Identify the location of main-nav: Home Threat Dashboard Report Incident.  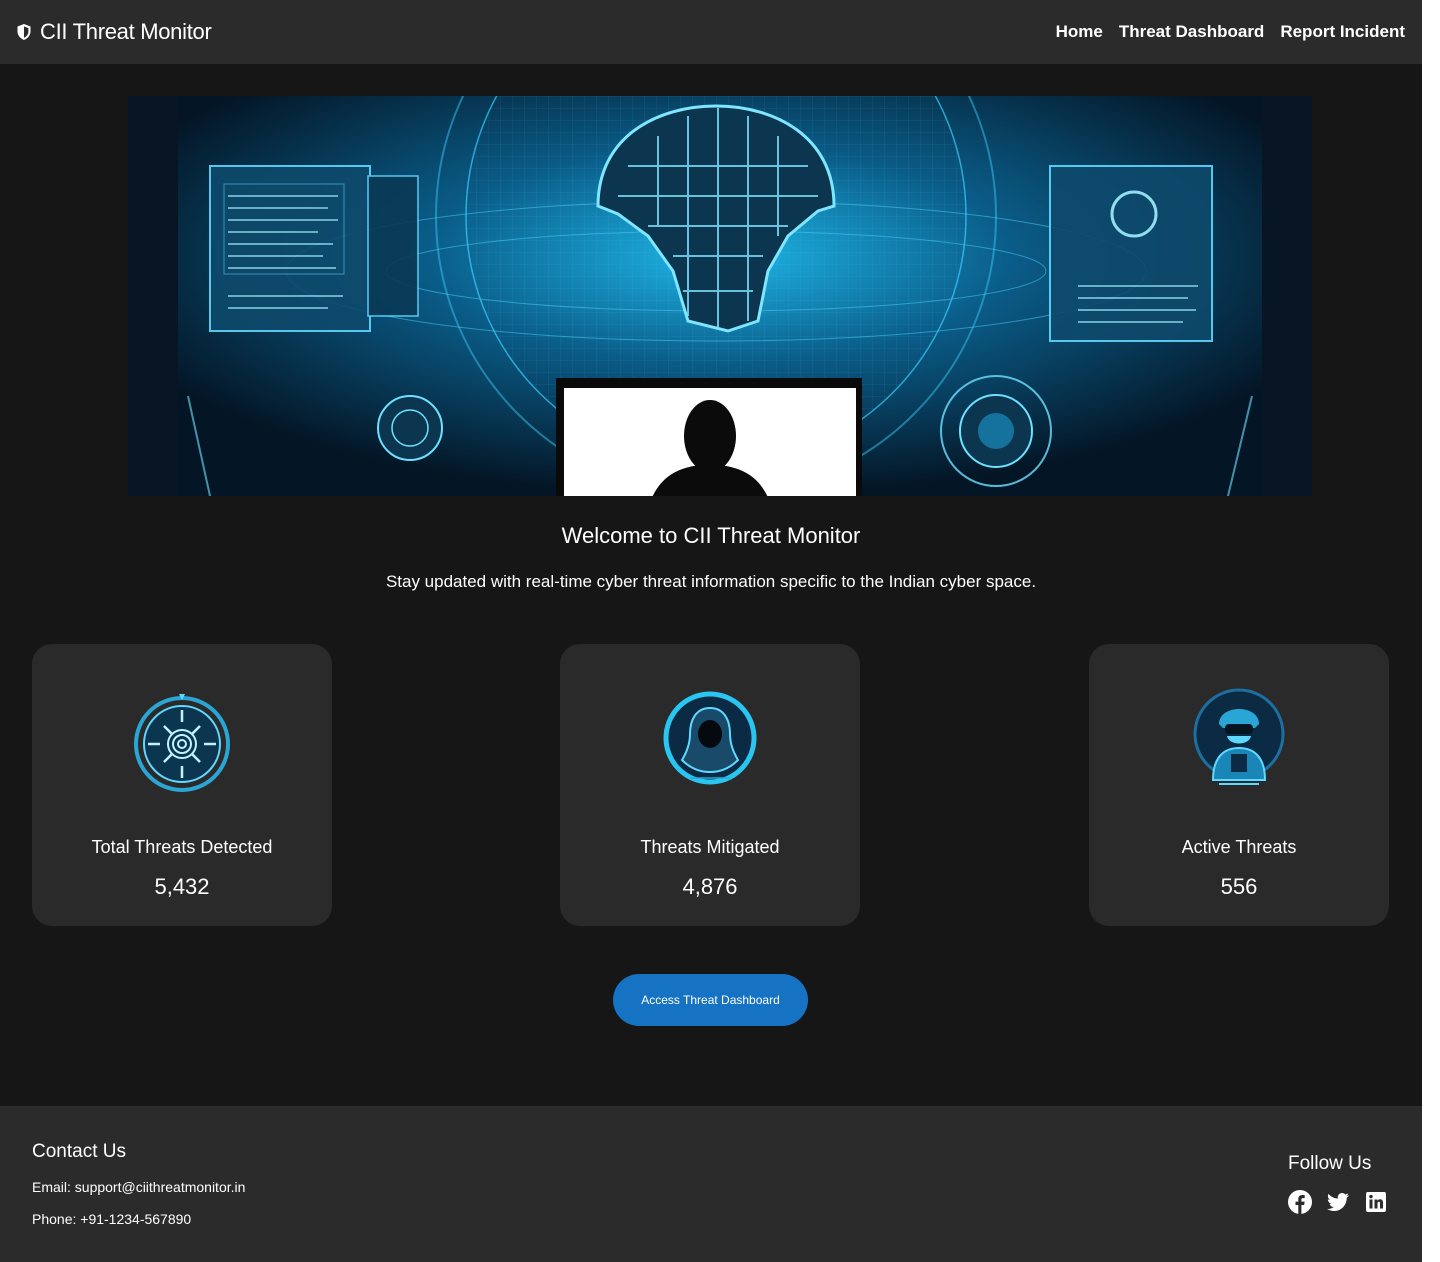
(1230, 32).